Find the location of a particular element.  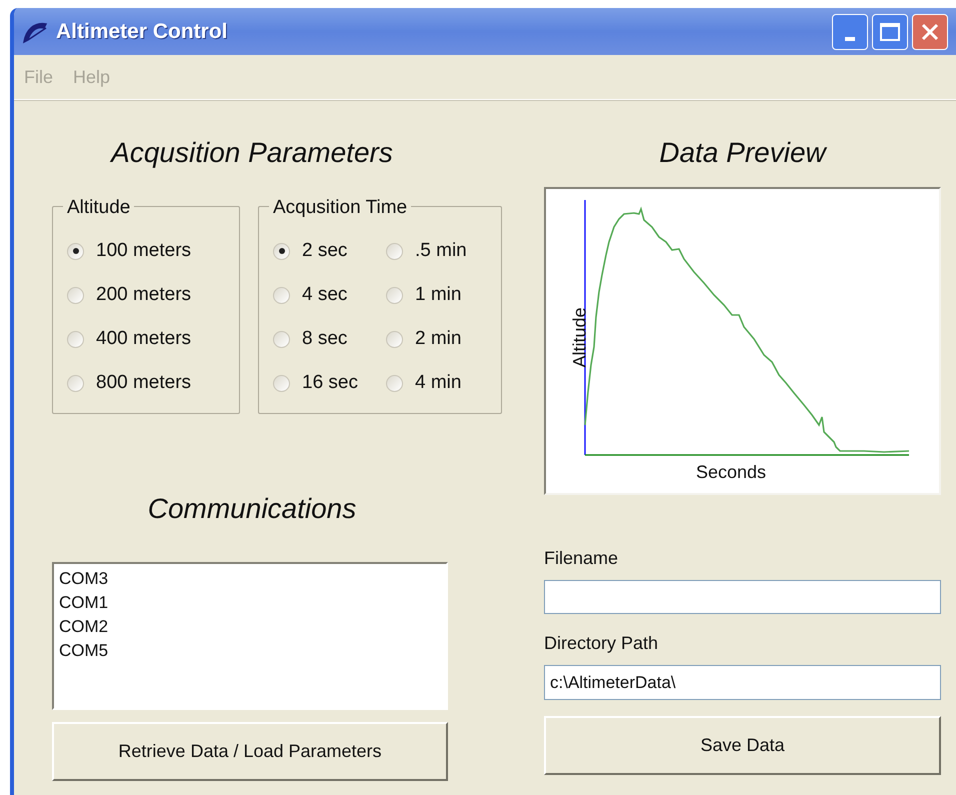

radio-option: 4 min is located at coordinates (436, 383).